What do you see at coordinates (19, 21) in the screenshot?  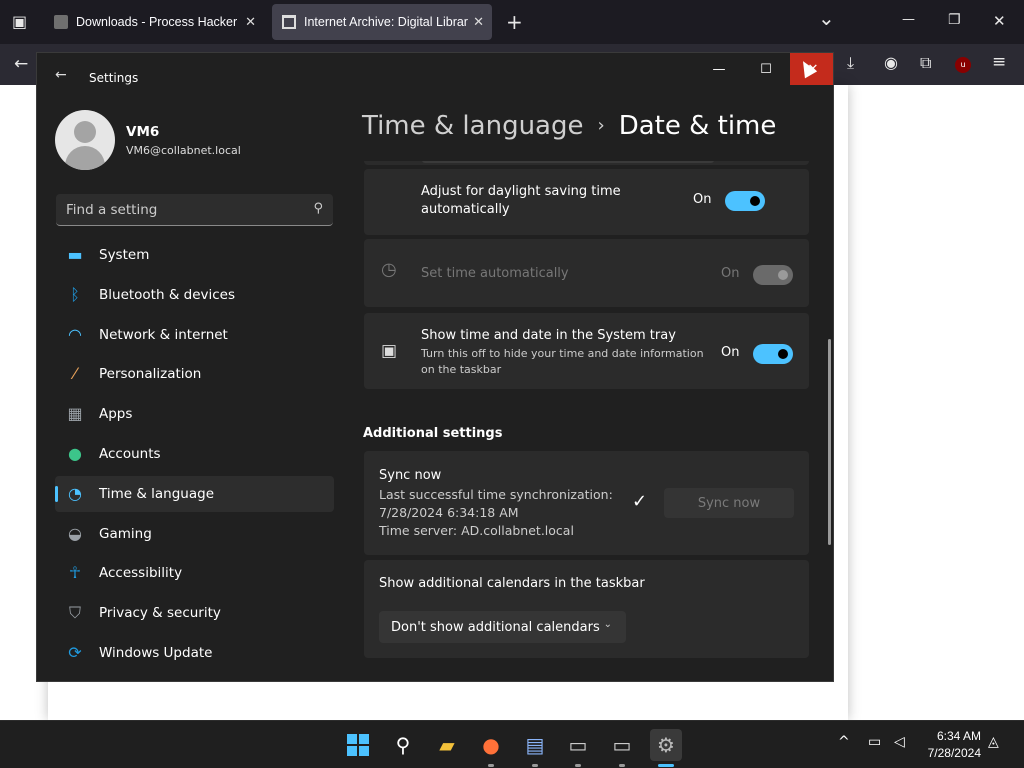 I see `tab-overview-icon: ▣` at bounding box center [19, 21].